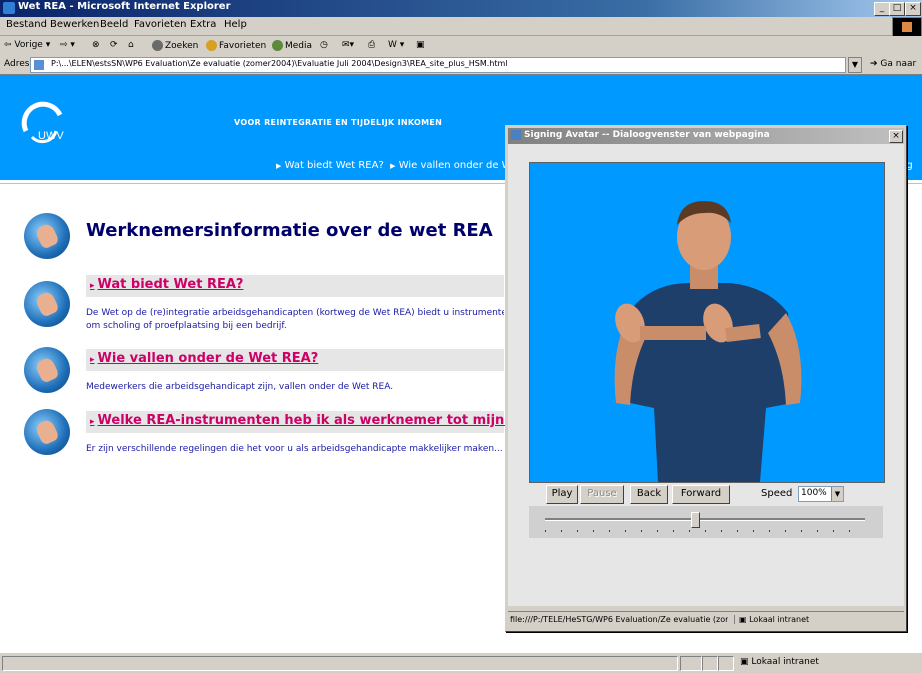  Describe the element at coordinates (777, 493) in the screenshot. I see `speed-label: Speed` at that location.